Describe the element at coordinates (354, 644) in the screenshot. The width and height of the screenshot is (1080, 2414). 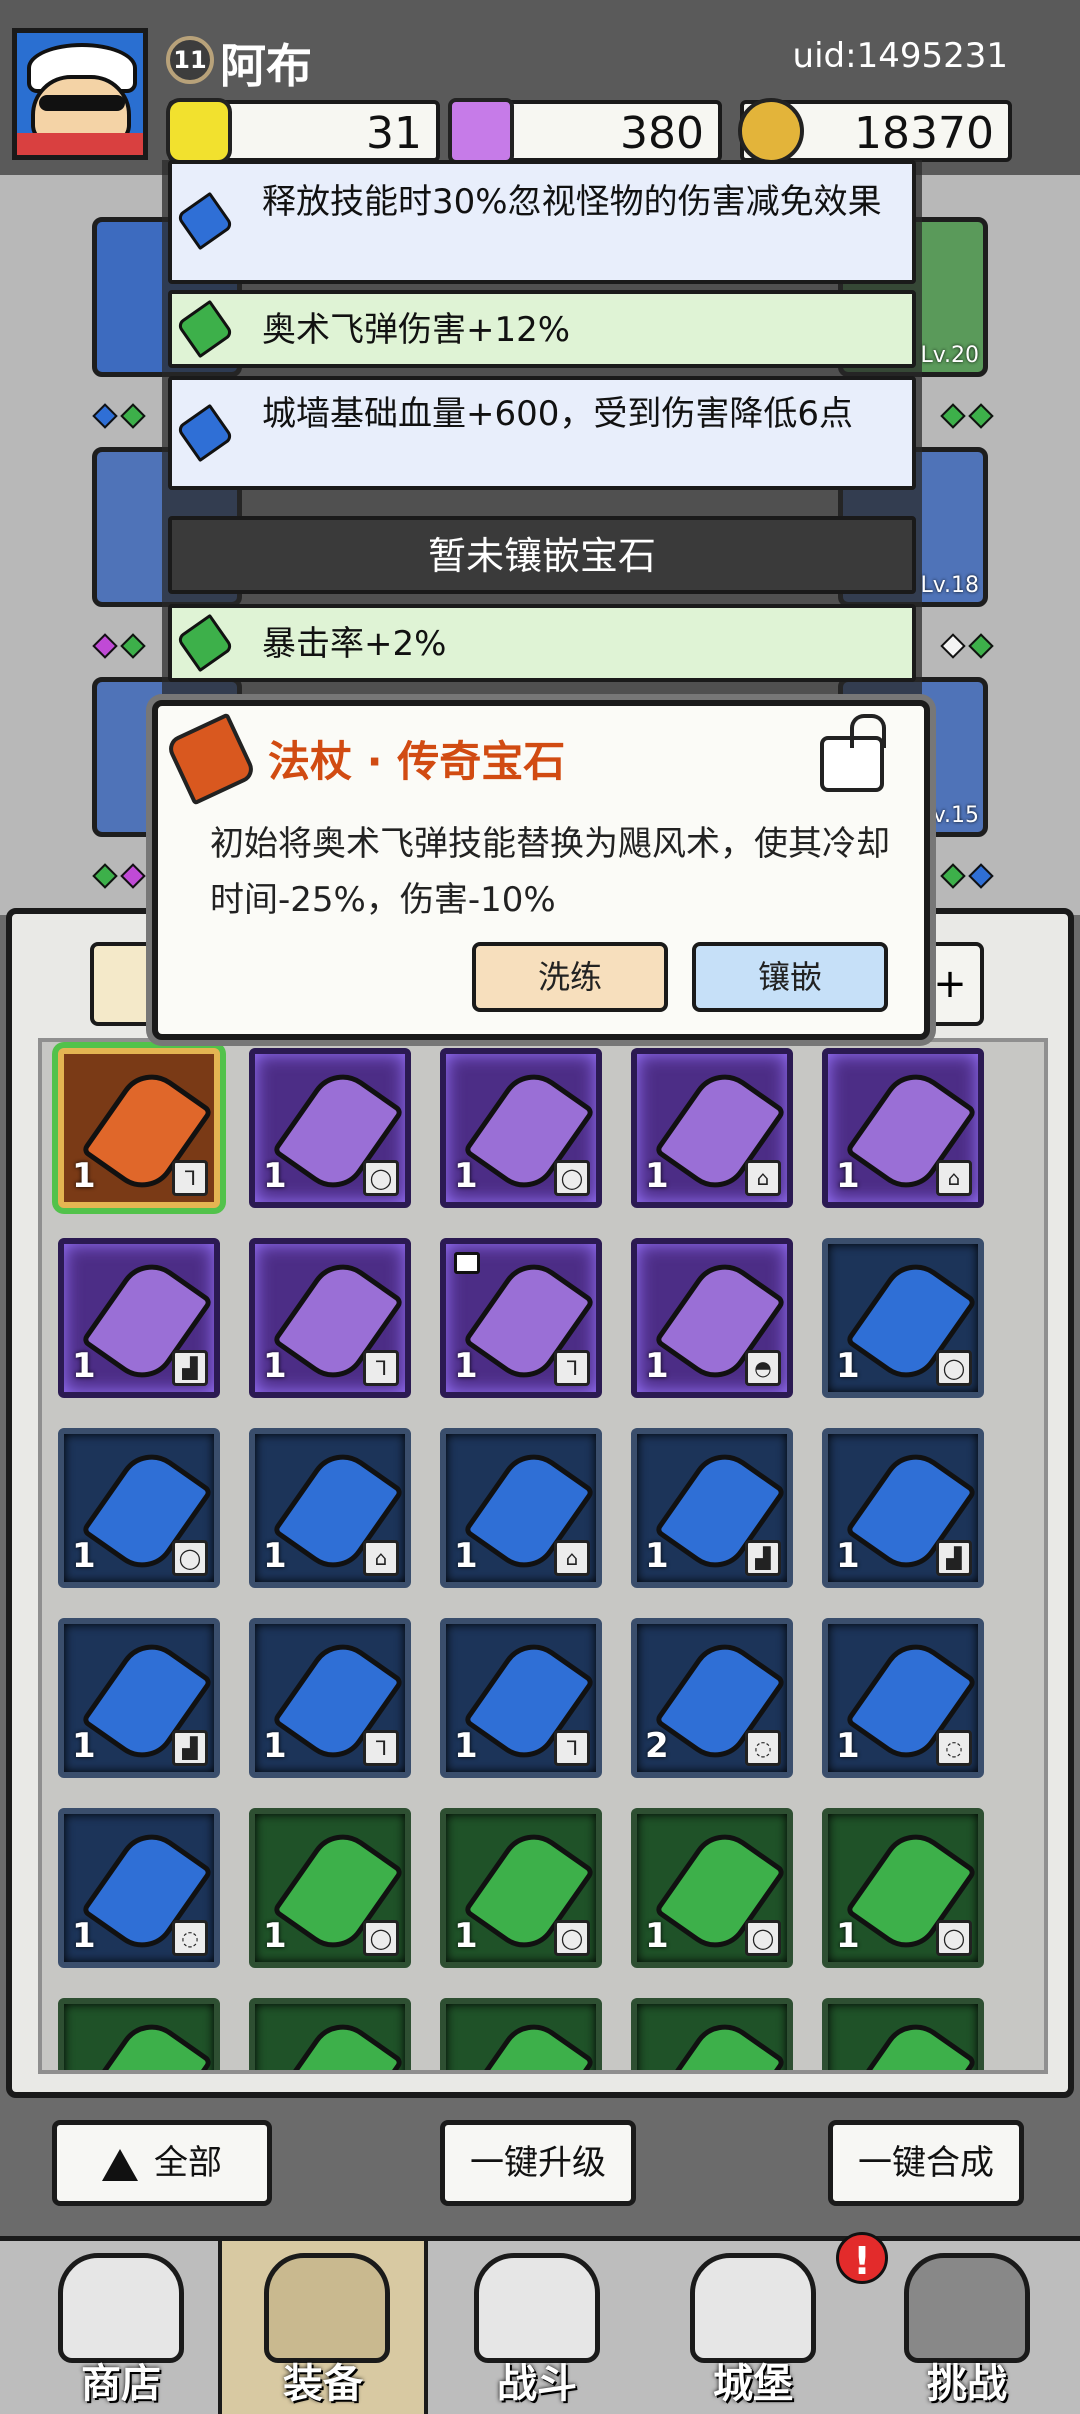
I see `gem-stat-text: 暴击率+2%` at that location.